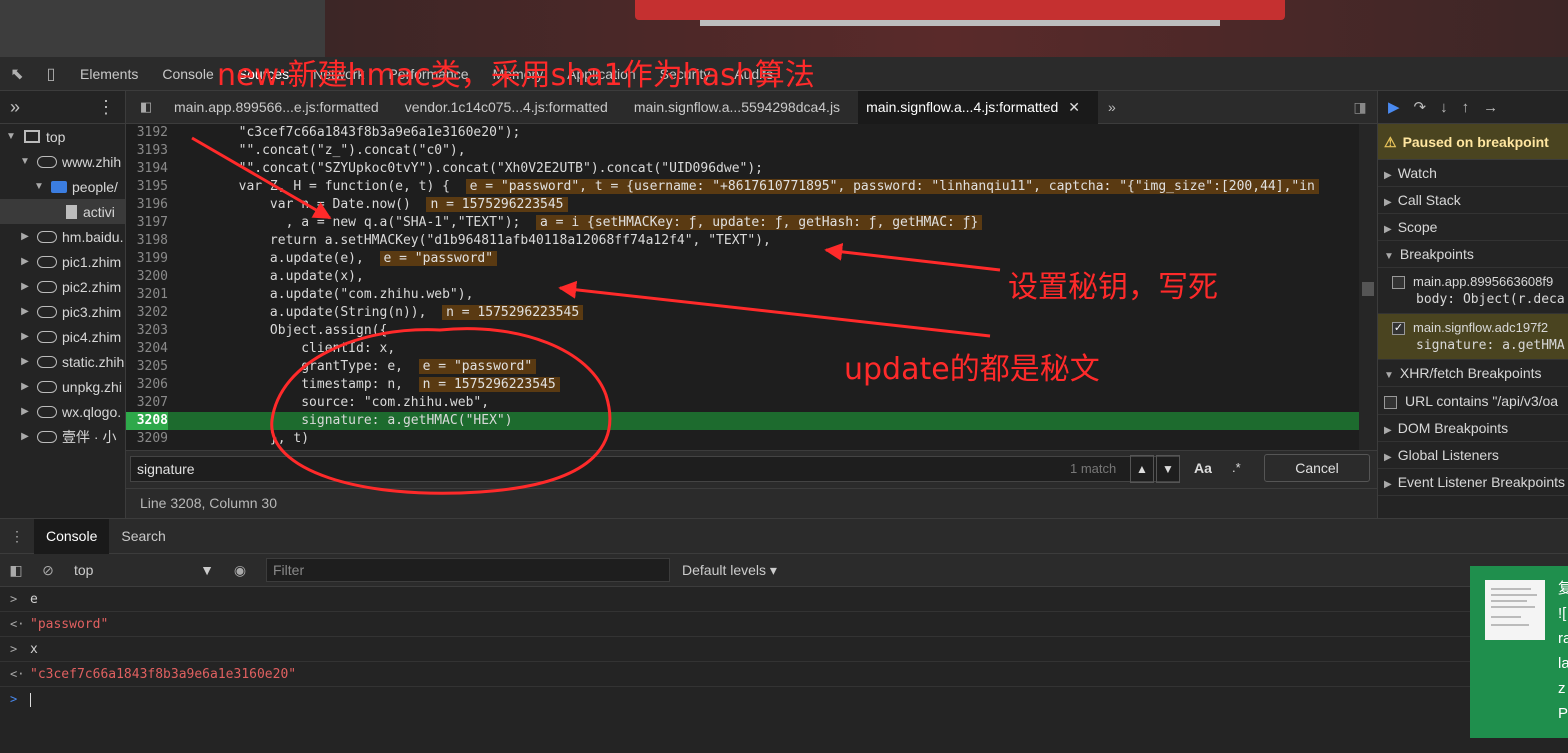 This screenshot has height=753, width=1568. What do you see at coordinates (1473, 107) in the screenshot?
I see `debugger-controls: ▶︎ ↷ ↓ ↑ →` at bounding box center [1473, 107].